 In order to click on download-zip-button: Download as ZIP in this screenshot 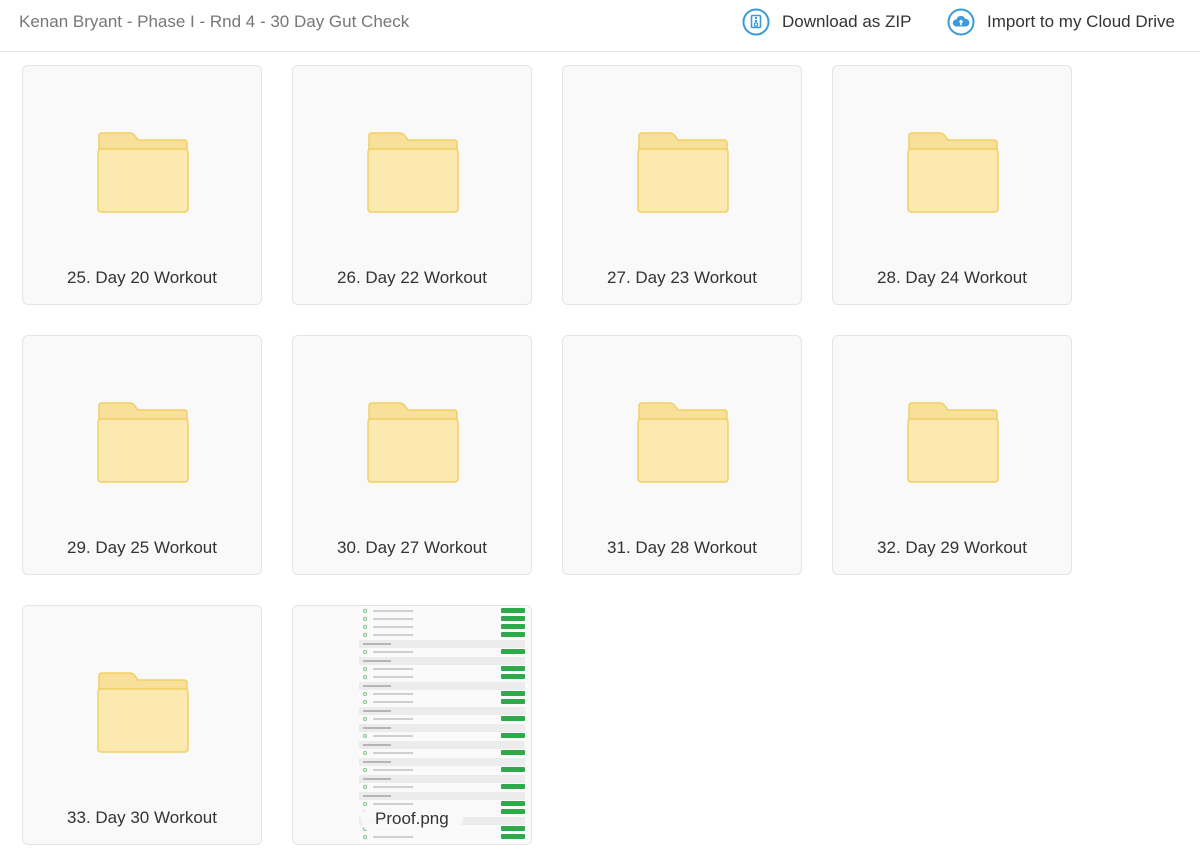, I will do `click(826, 22)`.